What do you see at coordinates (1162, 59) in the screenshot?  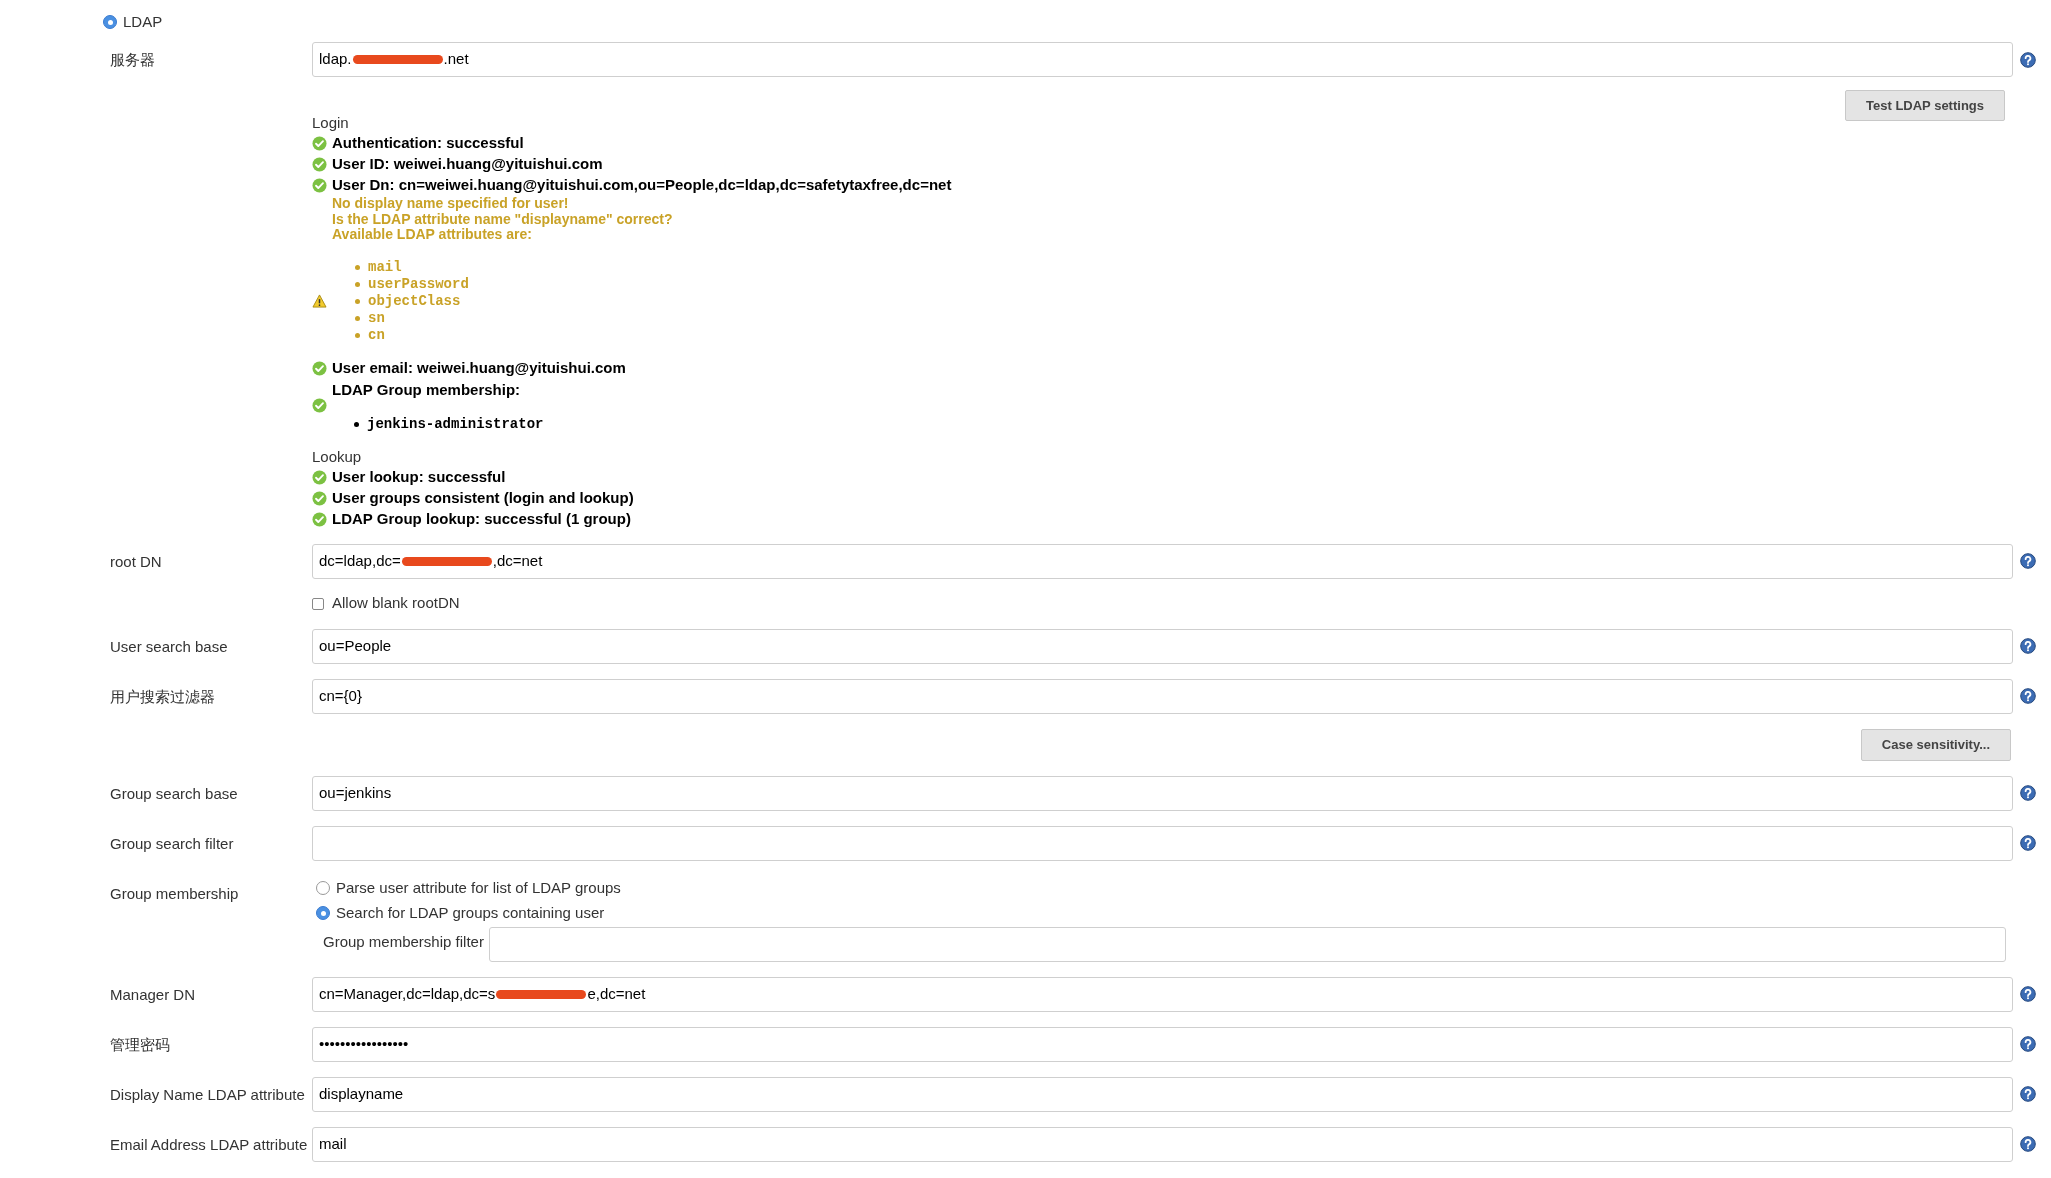 I see `text-field: ldap. .net` at bounding box center [1162, 59].